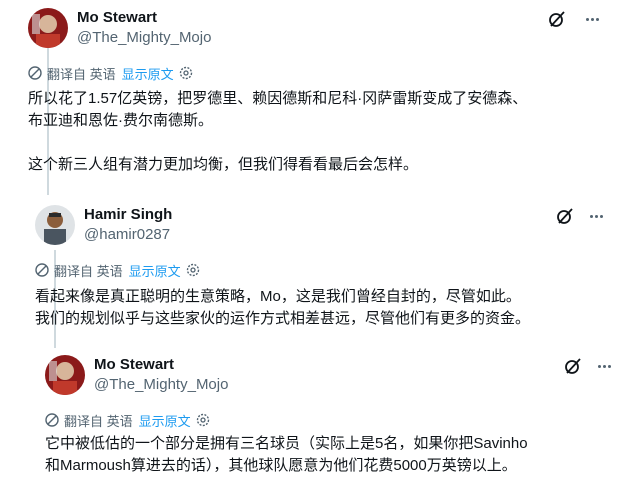 Image resolution: width=627 pixels, height=498 pixels. Describe the element at coordinates (120, 120) in the screenshot. I see `tweet-line: 布亚迪和恩佐·费尔南德斯。` at that location.